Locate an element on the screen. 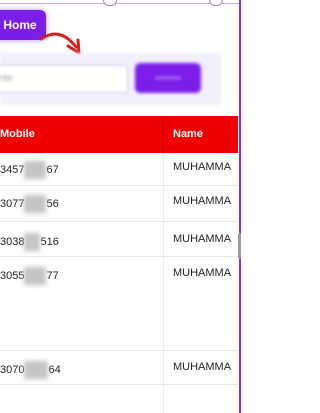 The image size is (320, 413). table-row: 3457 67 MUHAMMA is located at coordinates (119, 169).